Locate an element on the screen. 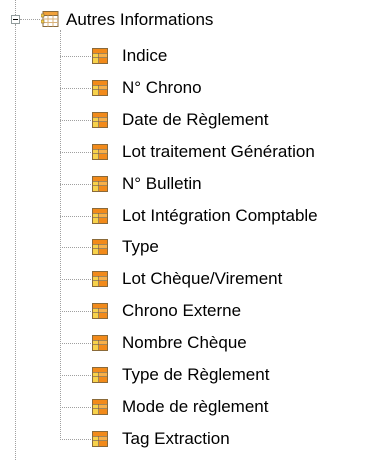  tree-item: N° Chrono is located at coordinates (184, 88).